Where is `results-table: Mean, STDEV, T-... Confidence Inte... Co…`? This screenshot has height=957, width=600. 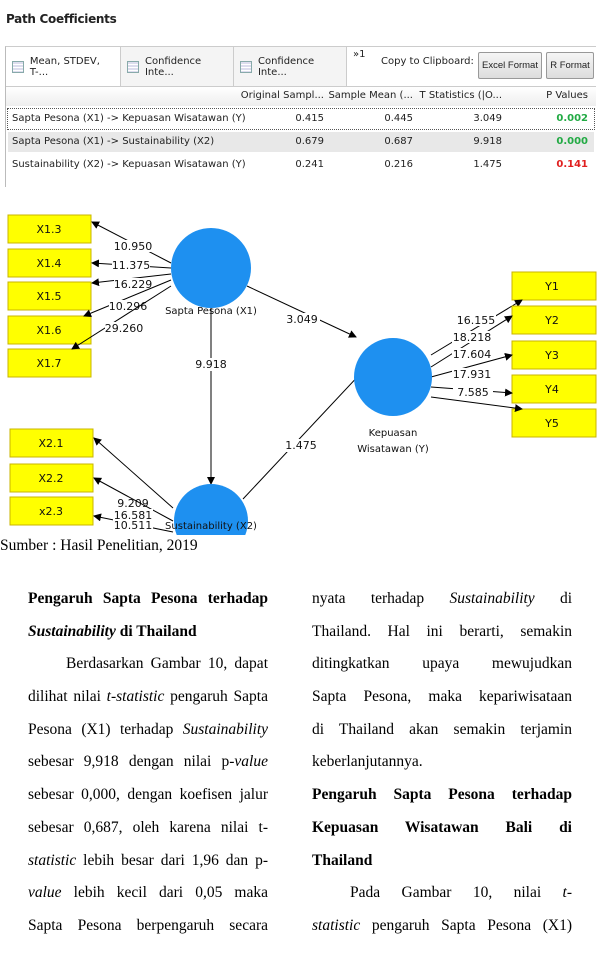
results-table: Mean, STDEV, T-... Confidence Inte... Co… is located at coordinates (300, 116).